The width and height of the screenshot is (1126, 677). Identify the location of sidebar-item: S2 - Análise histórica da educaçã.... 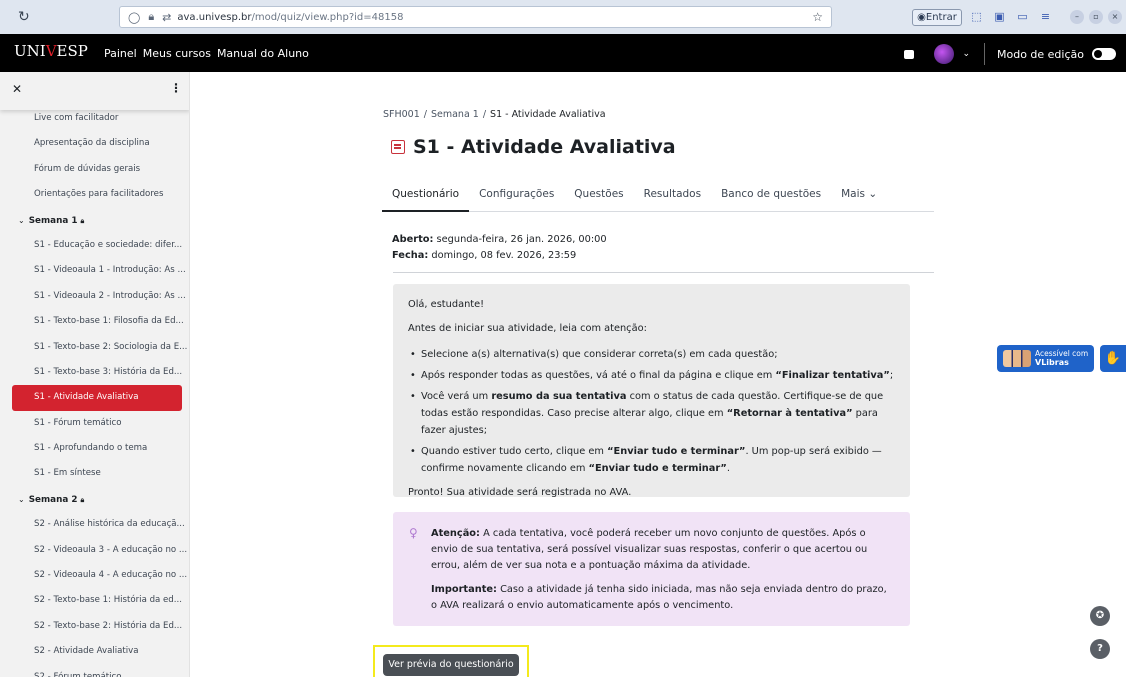
(94, 524).